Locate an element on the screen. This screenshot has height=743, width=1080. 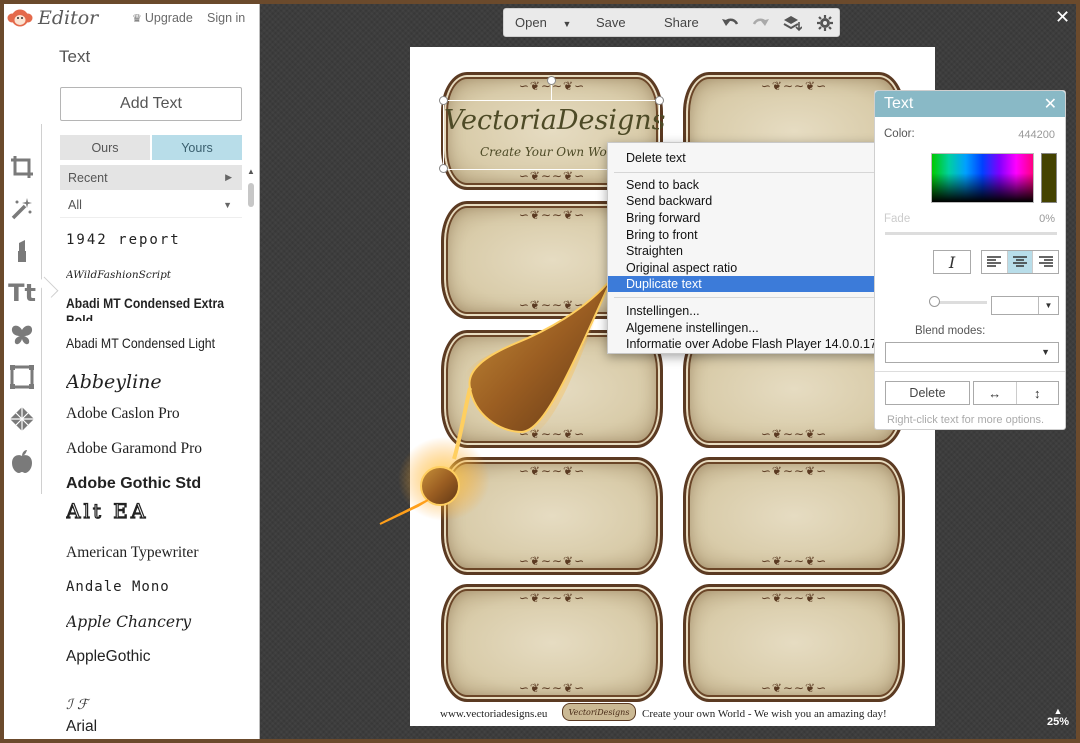
font-item: Alt EA is located at coordinates (107, 510).